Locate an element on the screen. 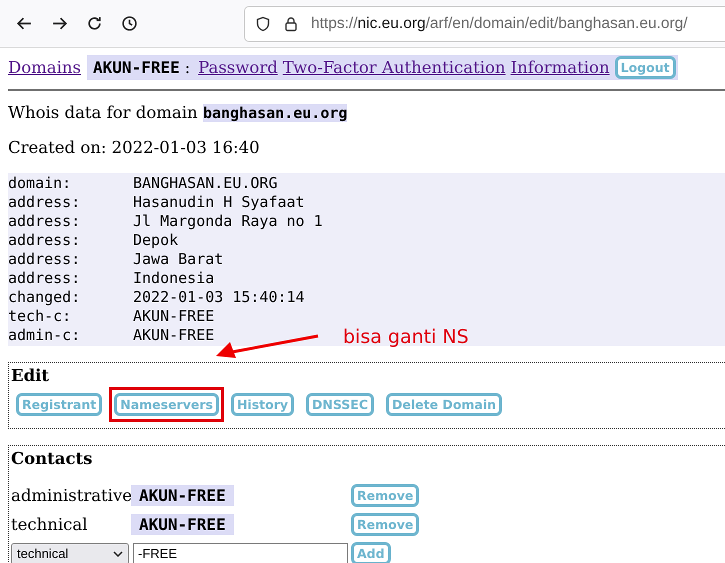  edit-button: History is located at coordinates (262, 404).